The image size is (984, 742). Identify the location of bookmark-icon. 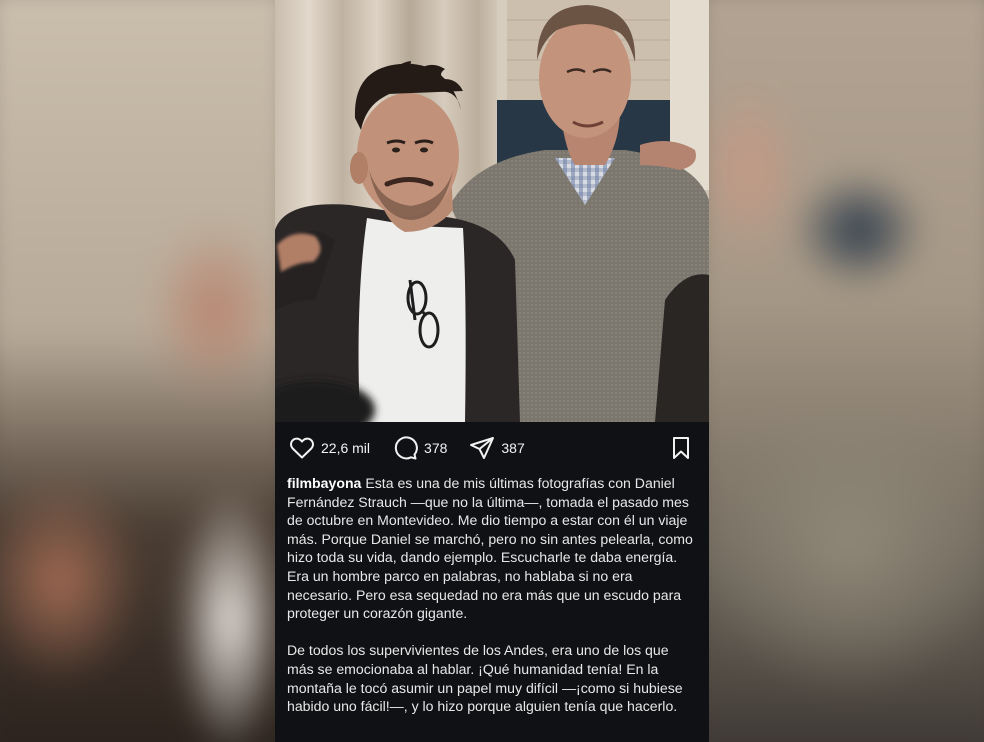
(681, 448).